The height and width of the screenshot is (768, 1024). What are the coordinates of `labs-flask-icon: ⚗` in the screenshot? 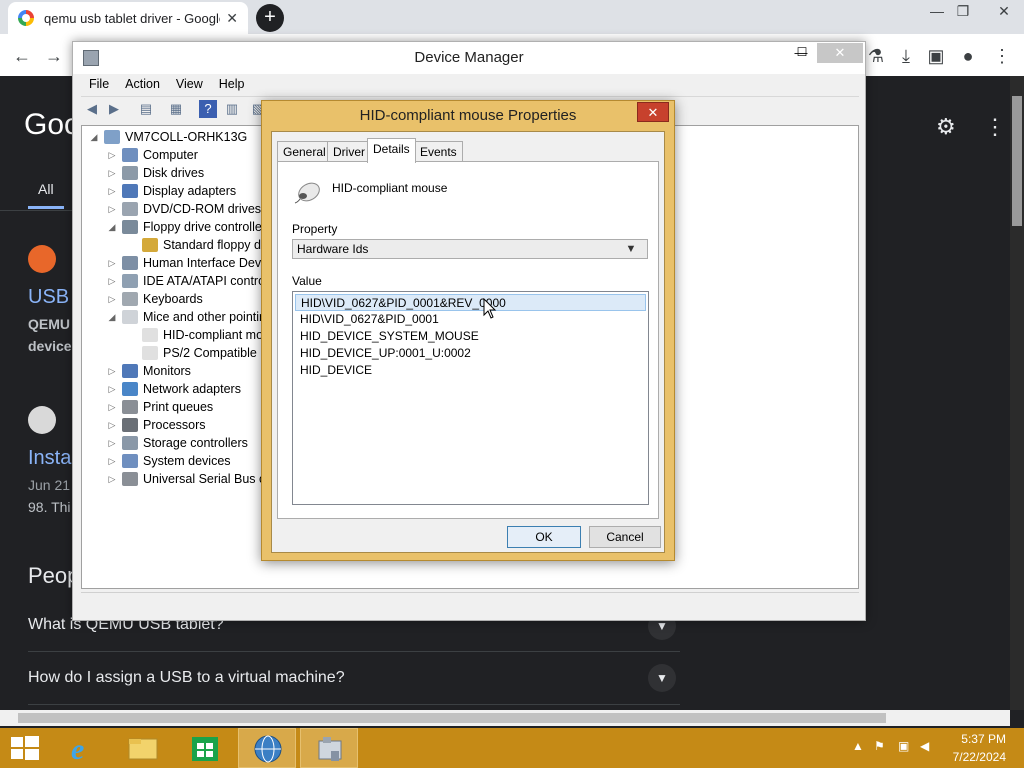 It's located at (876, 56).